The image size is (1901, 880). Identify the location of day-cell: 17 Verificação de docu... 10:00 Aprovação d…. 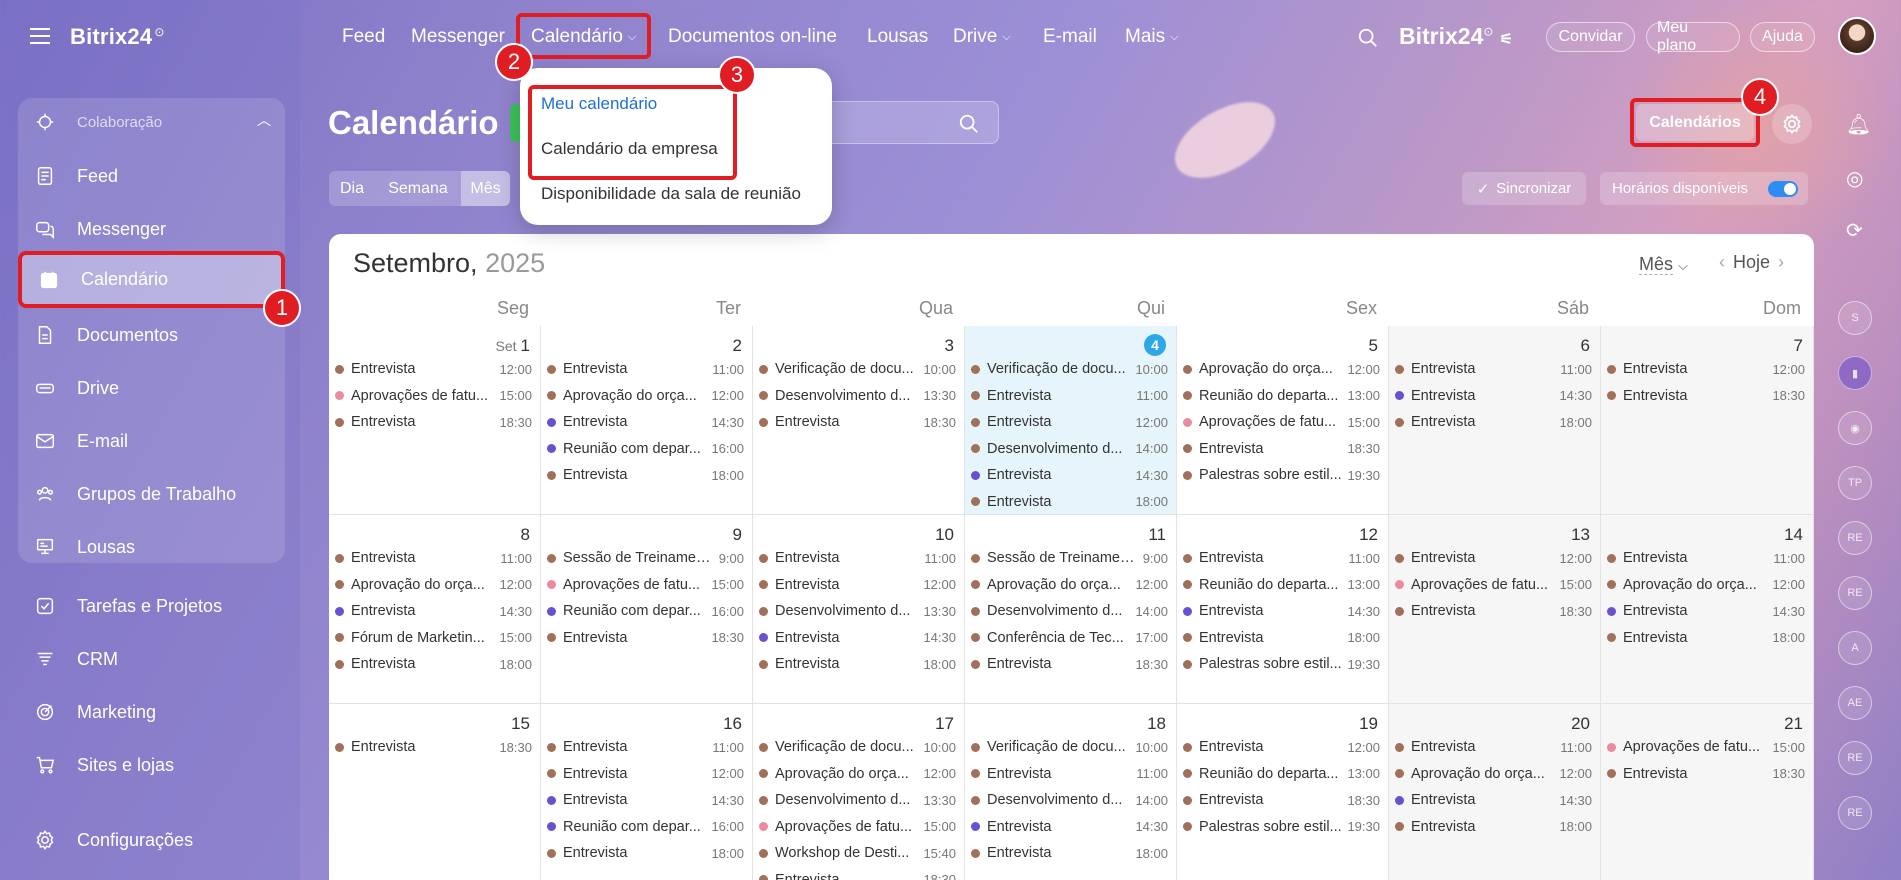
(859, 792).